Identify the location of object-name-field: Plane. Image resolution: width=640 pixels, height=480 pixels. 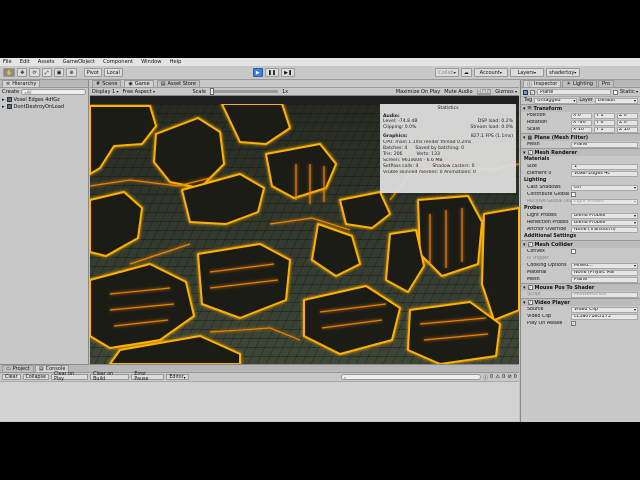
(574, 92).